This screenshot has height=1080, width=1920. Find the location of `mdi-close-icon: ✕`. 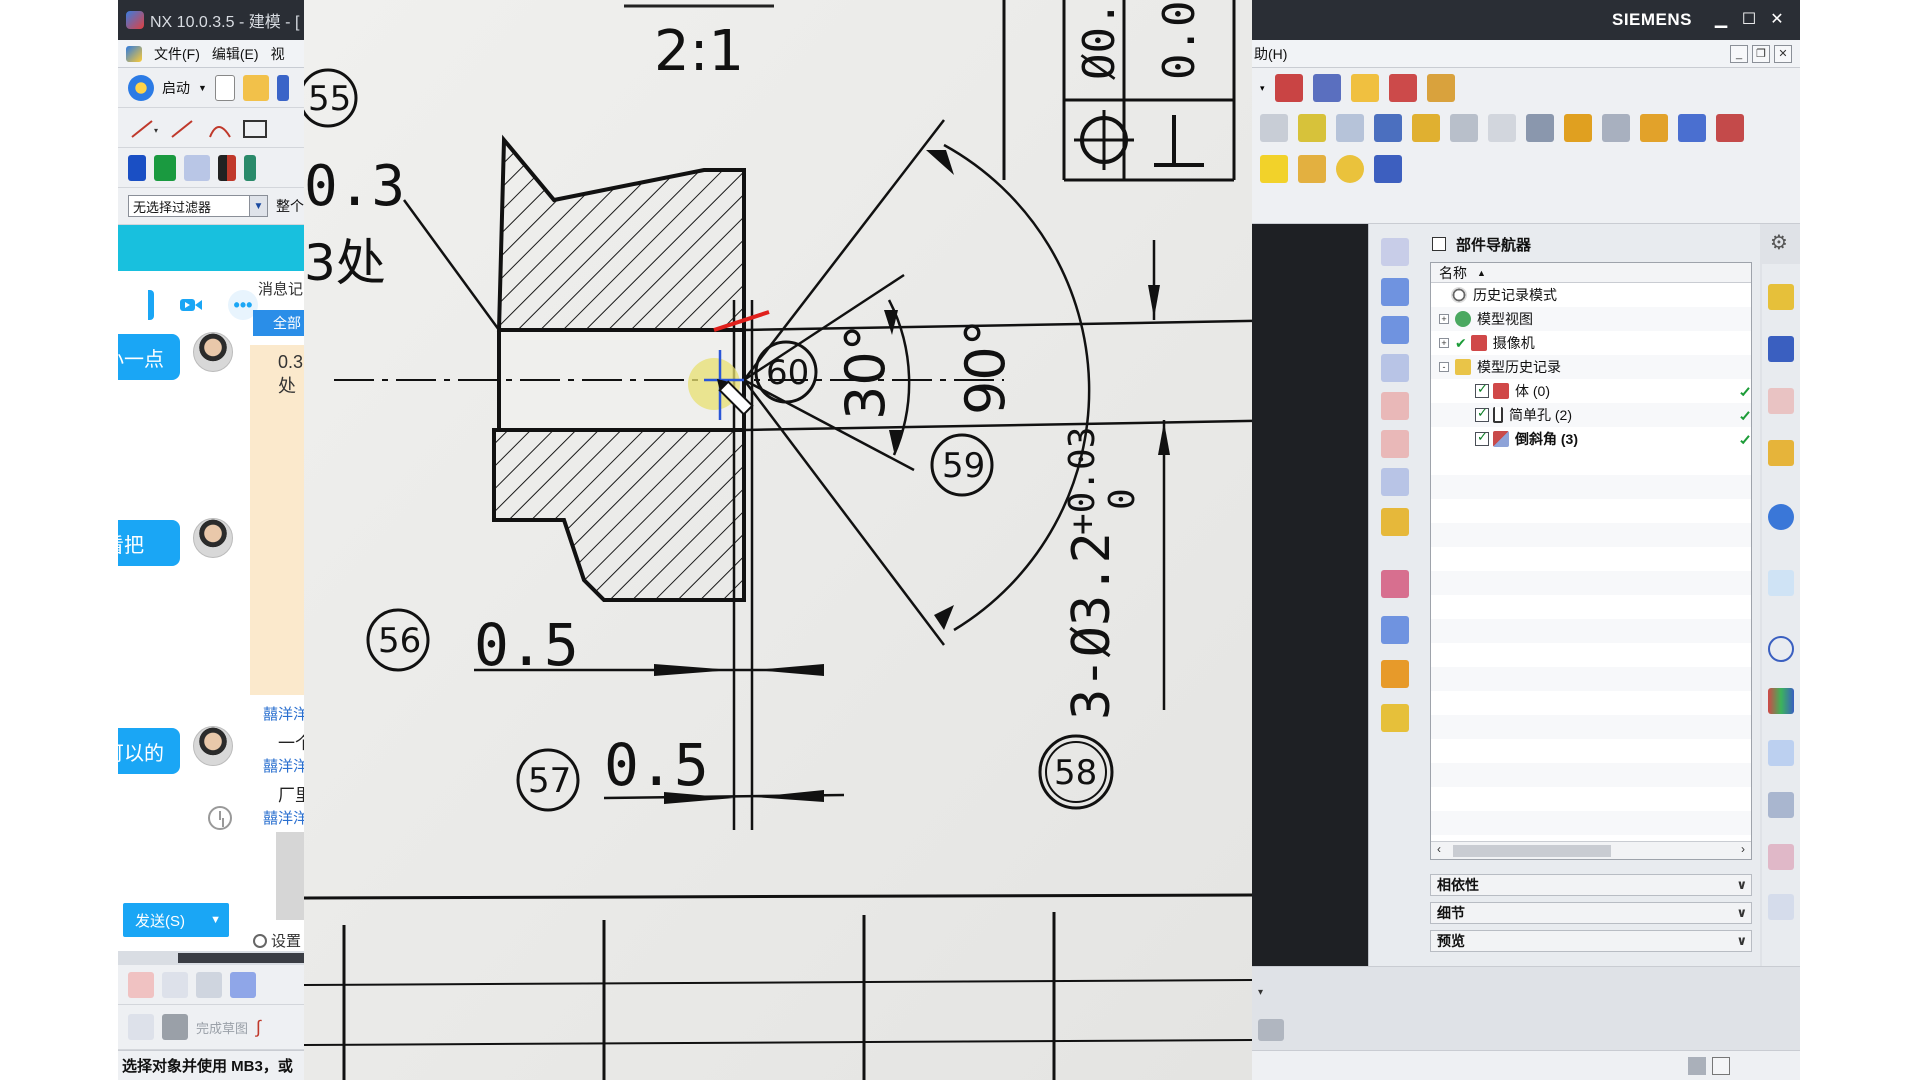

mdi-close-icon: ✕ is located at coordinates (1783, 53).